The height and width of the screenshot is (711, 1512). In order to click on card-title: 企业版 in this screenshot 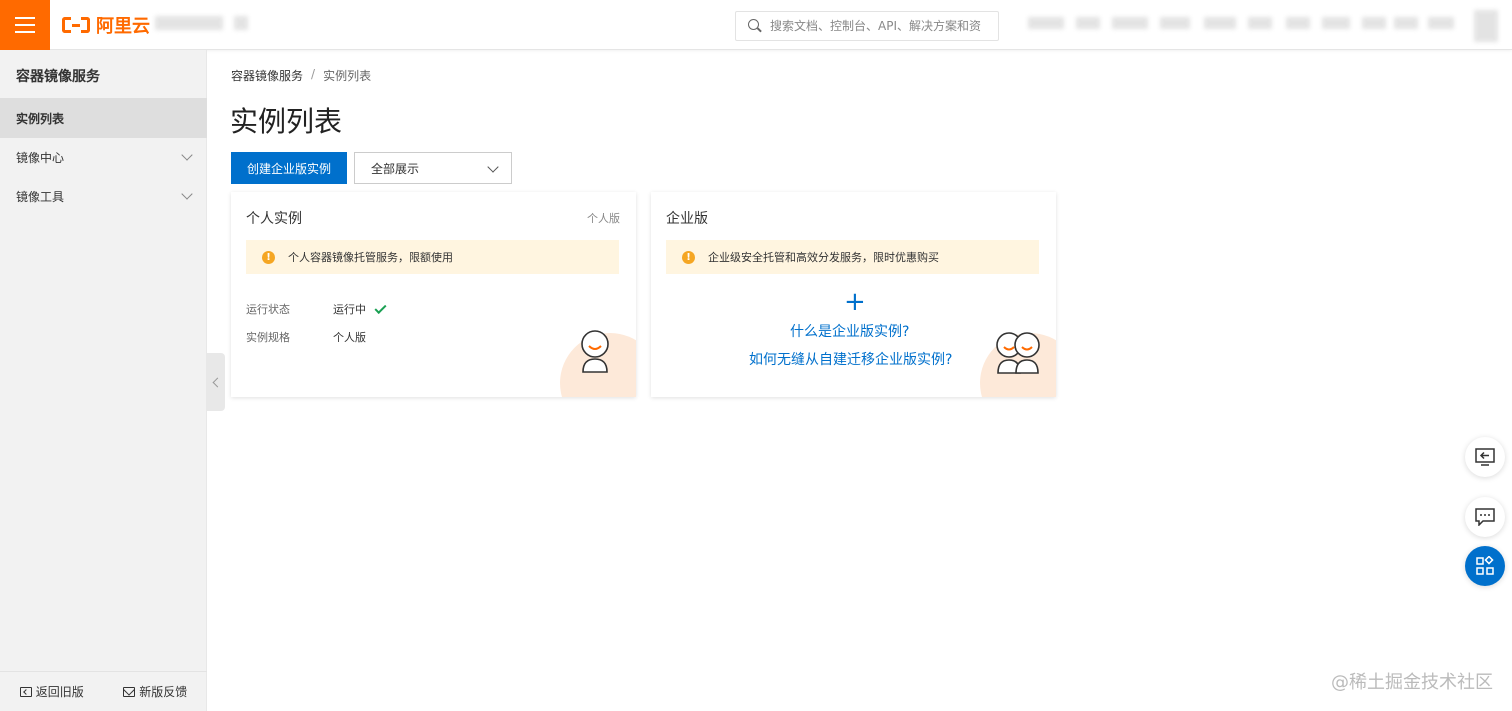, I will do `click(687, 219)`.